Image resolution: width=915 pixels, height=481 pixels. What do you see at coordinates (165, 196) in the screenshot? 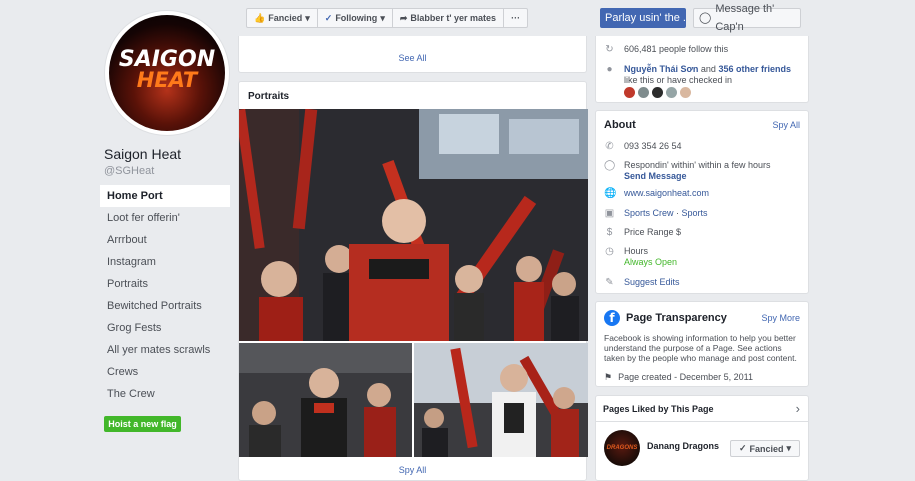
I see `nav-item-home: Home Port` at bounding box center [165, 196].